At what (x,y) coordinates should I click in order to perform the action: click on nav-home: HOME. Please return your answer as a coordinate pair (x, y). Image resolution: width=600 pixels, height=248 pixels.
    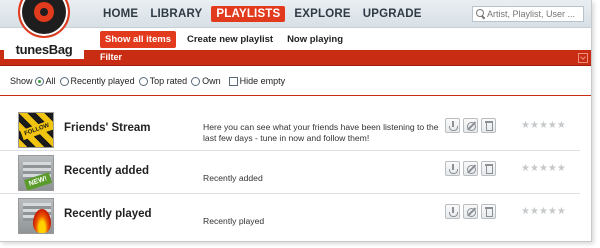
    Looking at the image, I should click on (120, 14).